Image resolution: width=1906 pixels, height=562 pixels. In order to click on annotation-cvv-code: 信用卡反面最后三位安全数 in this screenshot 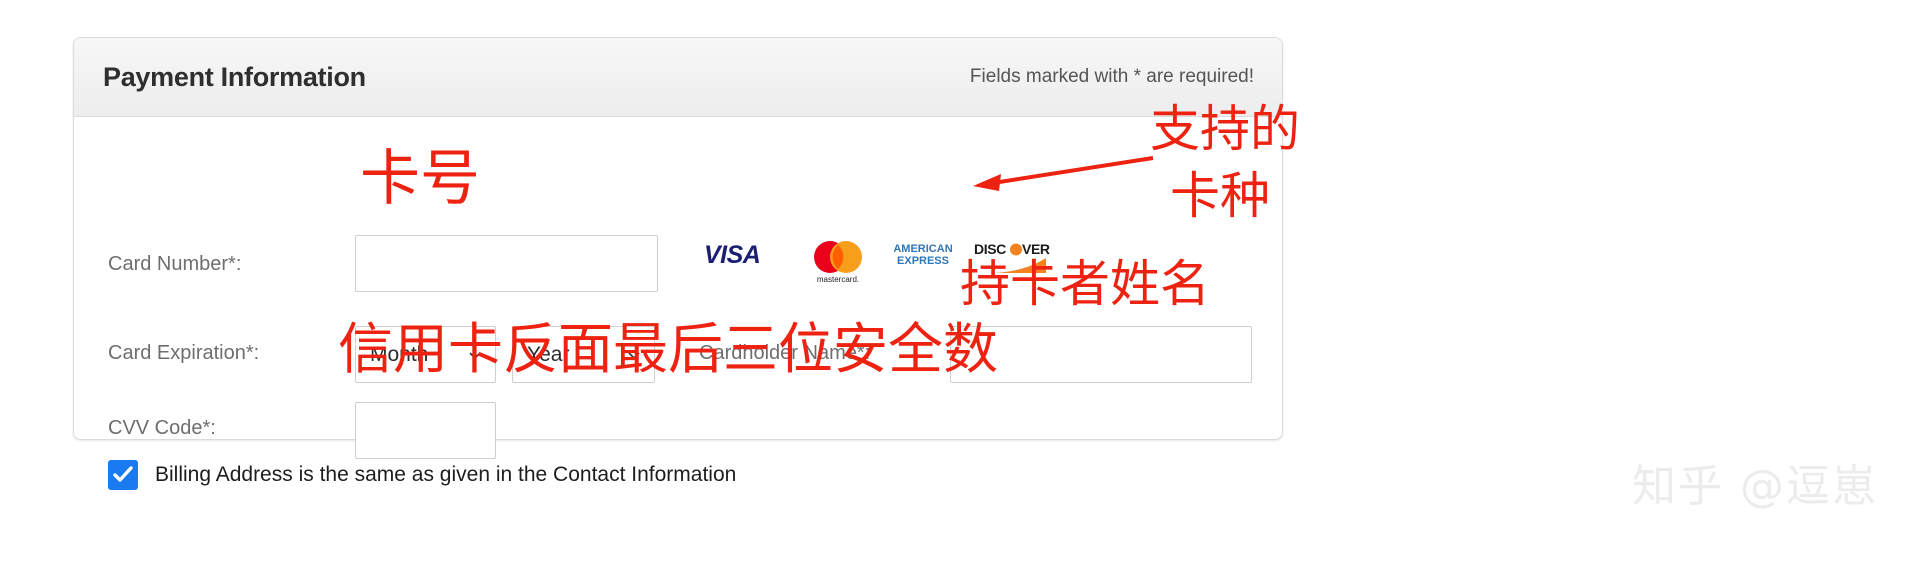, I will do `click(668, 349)`.